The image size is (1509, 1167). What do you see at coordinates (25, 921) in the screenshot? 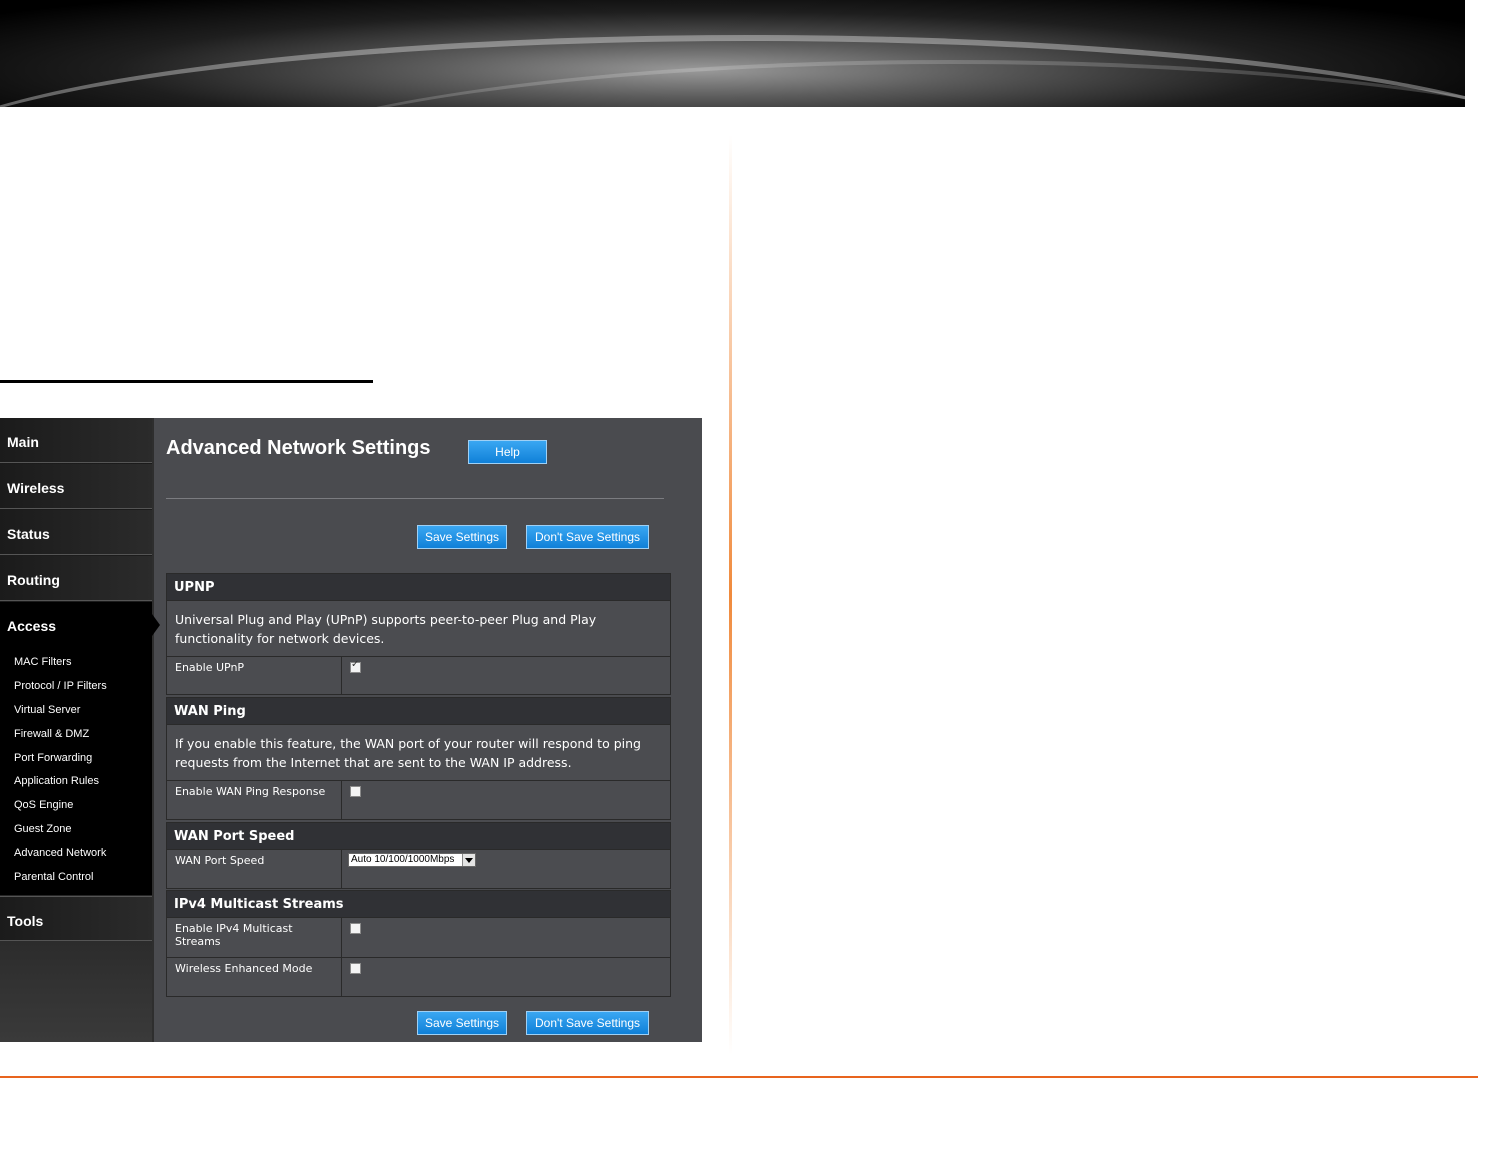
I see `nav-tools-label: Tools` at bounding box center [25, 921].